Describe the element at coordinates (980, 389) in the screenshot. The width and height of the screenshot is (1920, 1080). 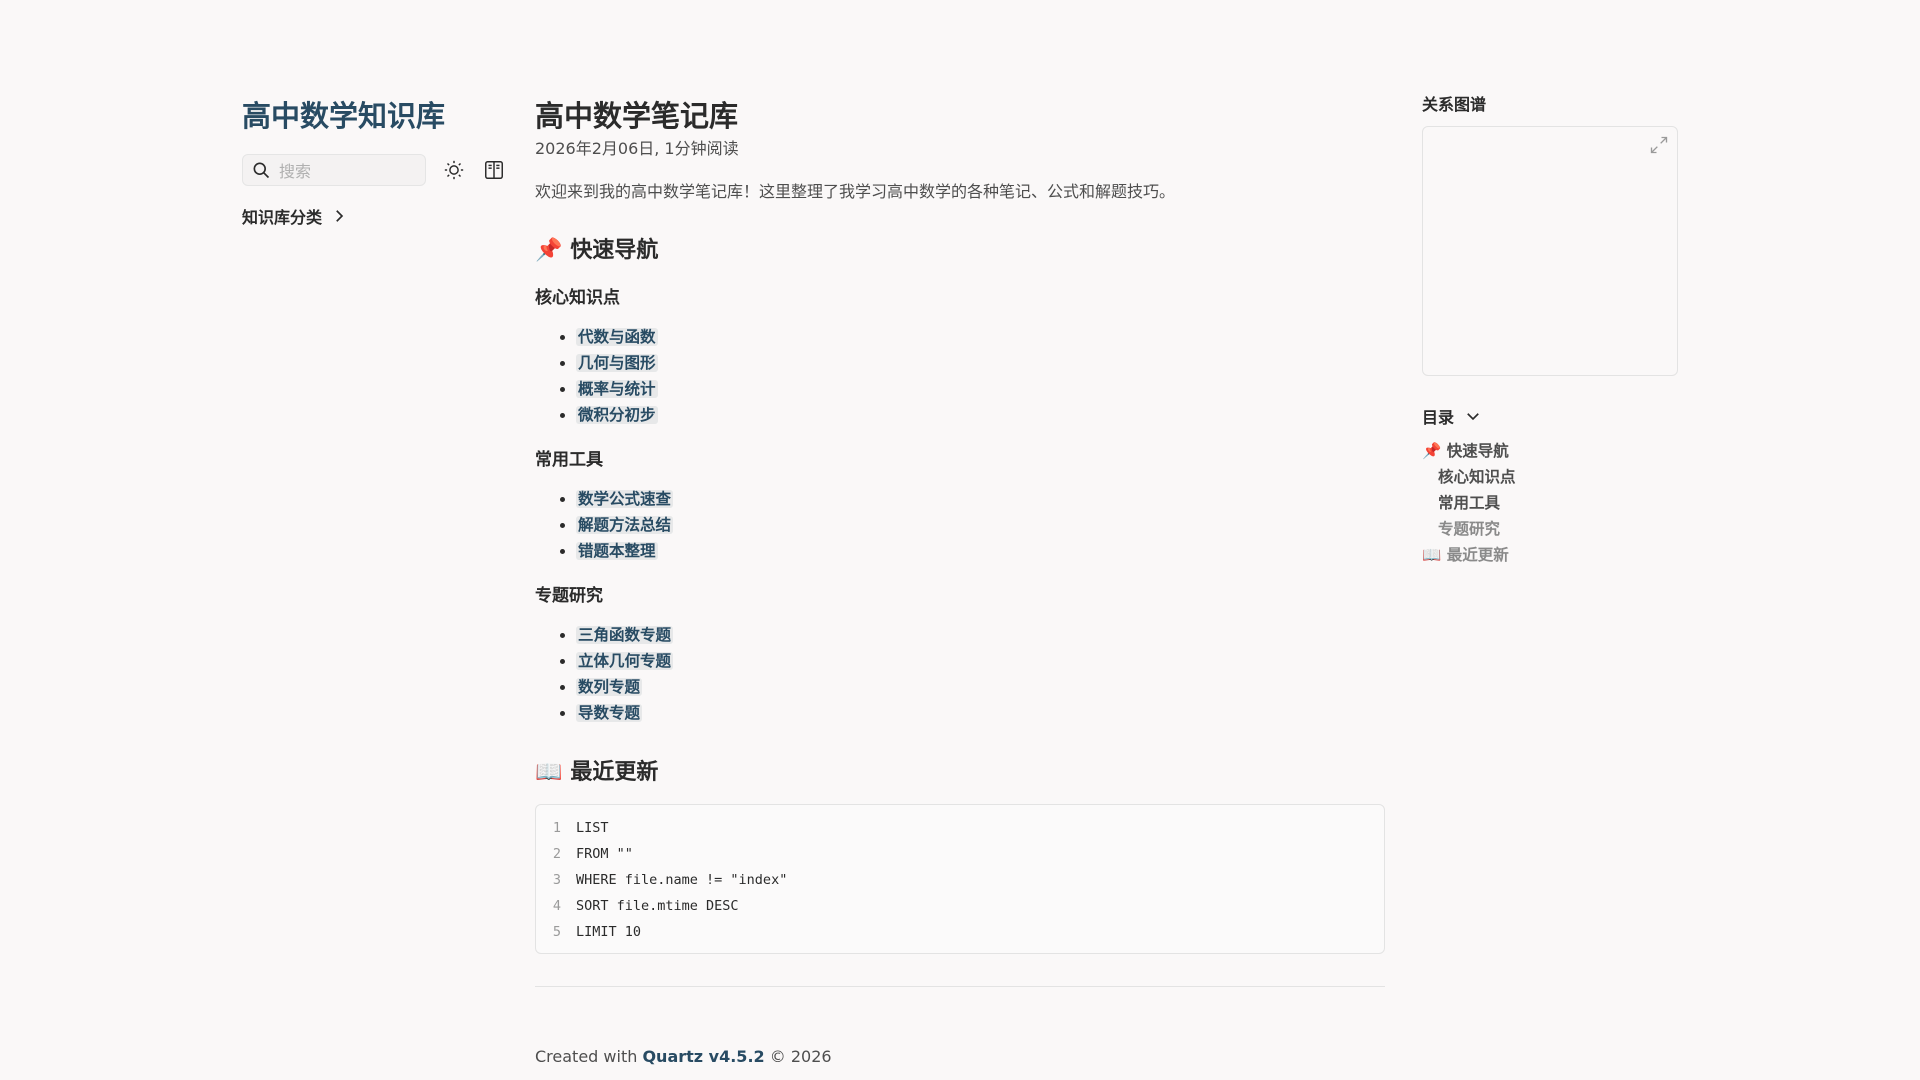
I see `list-item: 概率与统计` at that location.